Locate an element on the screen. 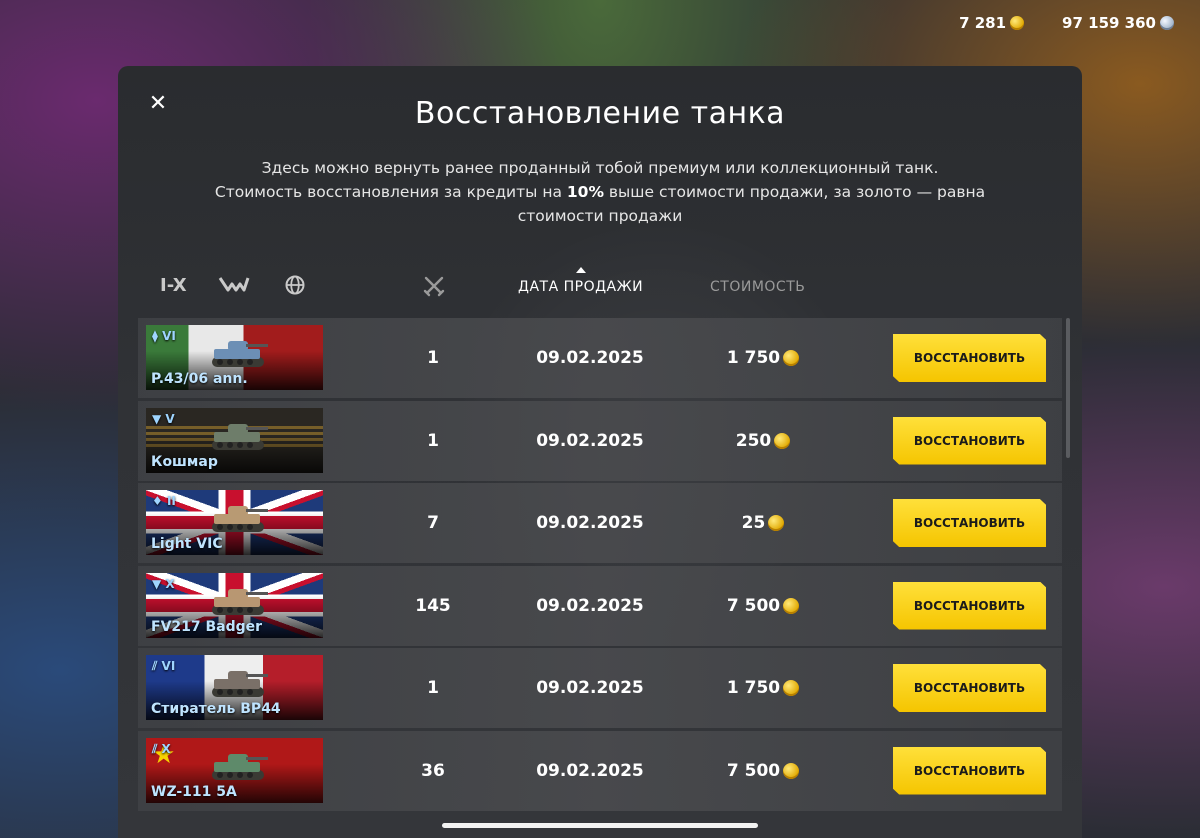 The image size is (1200, 838). tank-class-icon: ♦ is located at coordinates (157, 501).